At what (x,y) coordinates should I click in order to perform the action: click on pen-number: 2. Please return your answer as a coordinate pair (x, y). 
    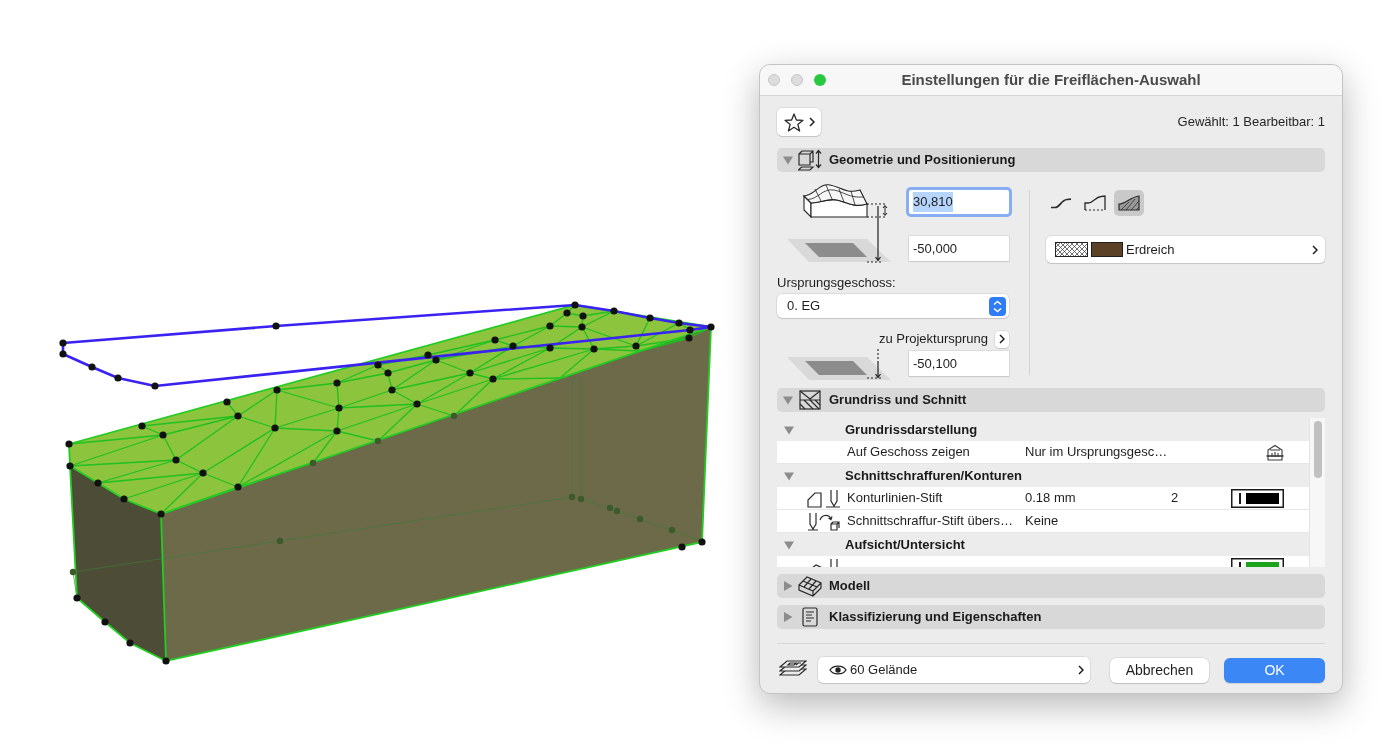
    Looking at the image, I should click on (1175, 498).